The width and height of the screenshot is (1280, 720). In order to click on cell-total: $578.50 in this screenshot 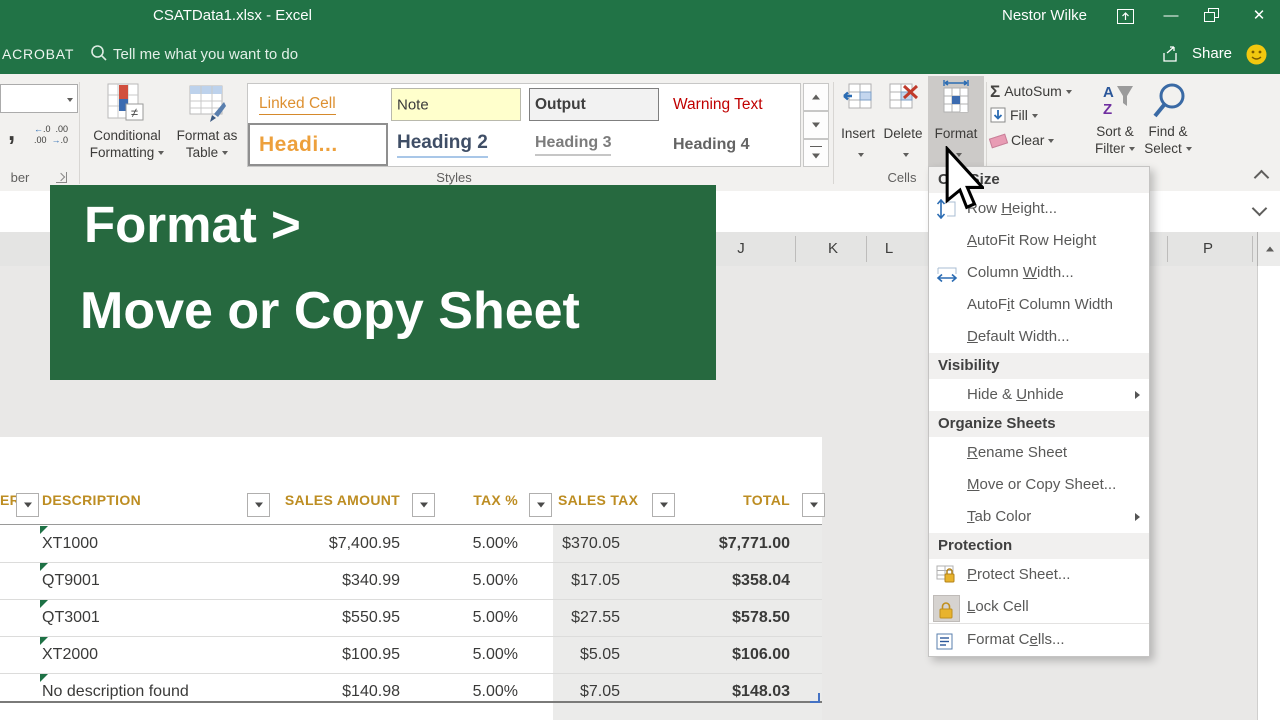, I will do `click(740, 617)`.